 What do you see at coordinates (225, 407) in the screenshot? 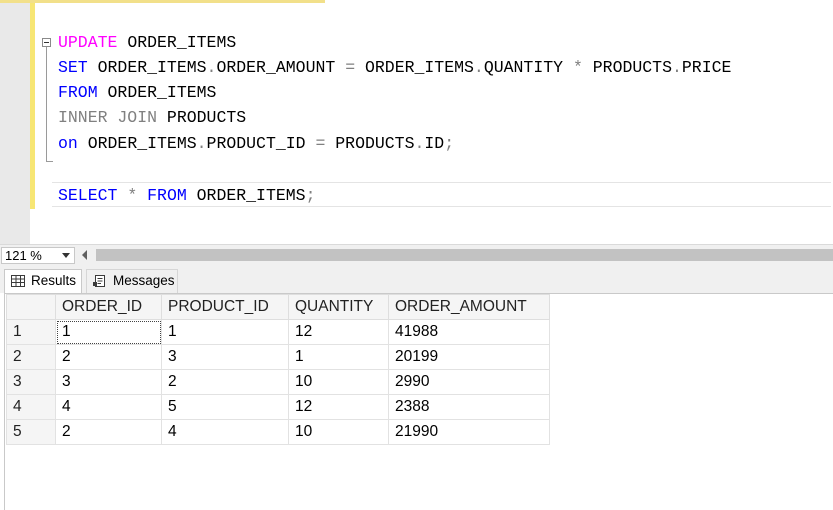
I see `grid-cell: 5` at bounding box center [225, 407].